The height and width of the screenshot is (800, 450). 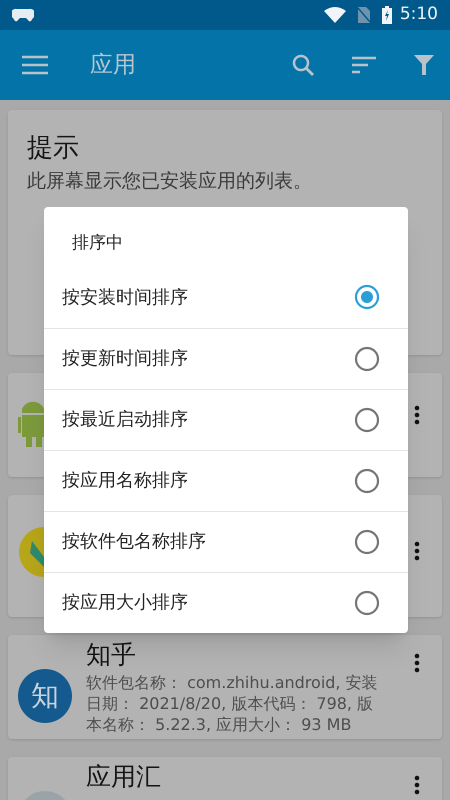 I want to click on filter-icon, so click(x=424, y=65).